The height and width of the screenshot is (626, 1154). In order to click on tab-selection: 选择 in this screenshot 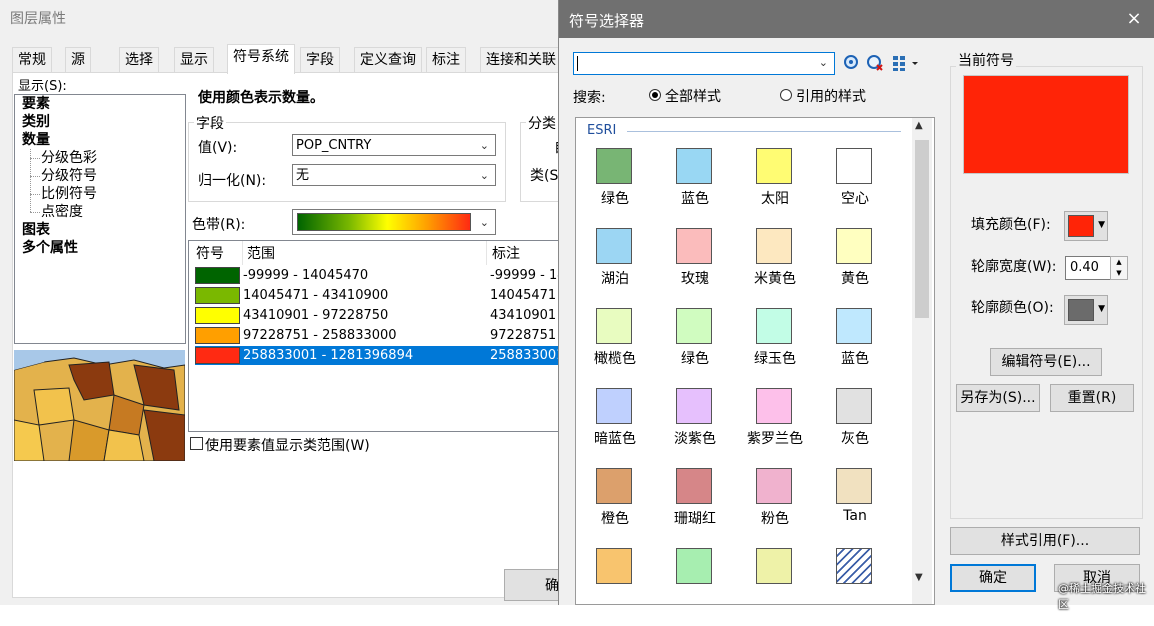, I will do `click(139, 60)`.